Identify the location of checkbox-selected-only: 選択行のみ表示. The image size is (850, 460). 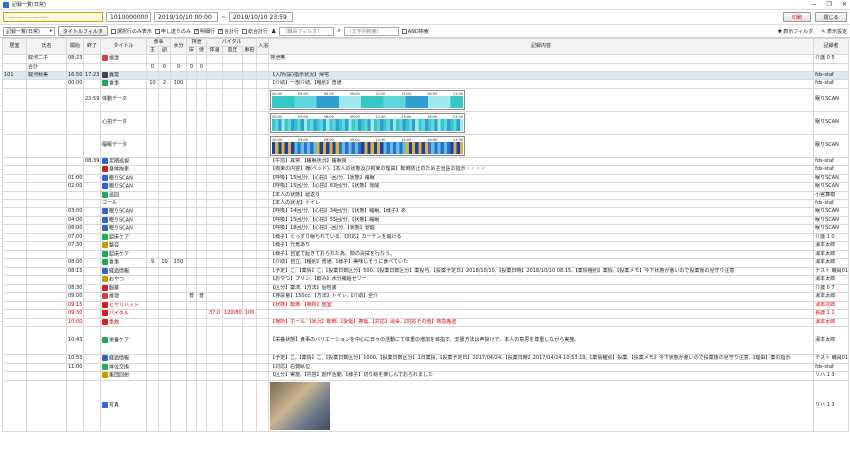
(131, 31).